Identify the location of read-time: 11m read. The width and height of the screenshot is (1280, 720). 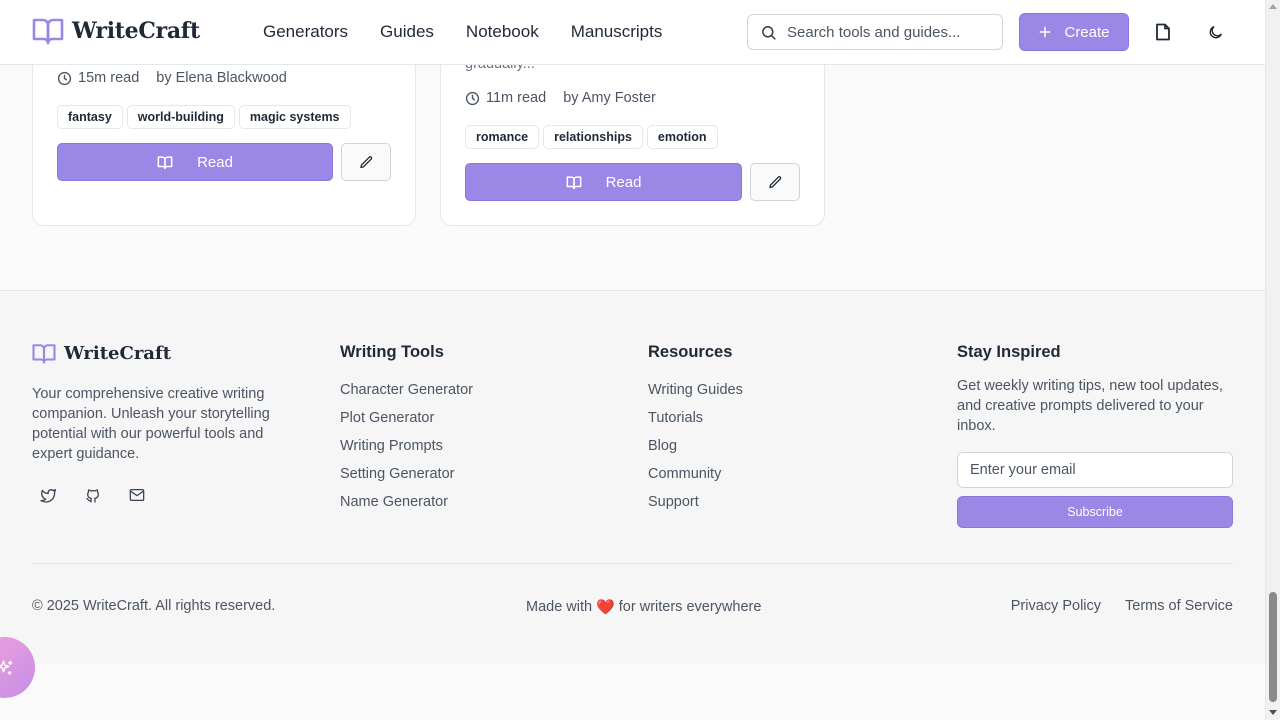
(505, 98).